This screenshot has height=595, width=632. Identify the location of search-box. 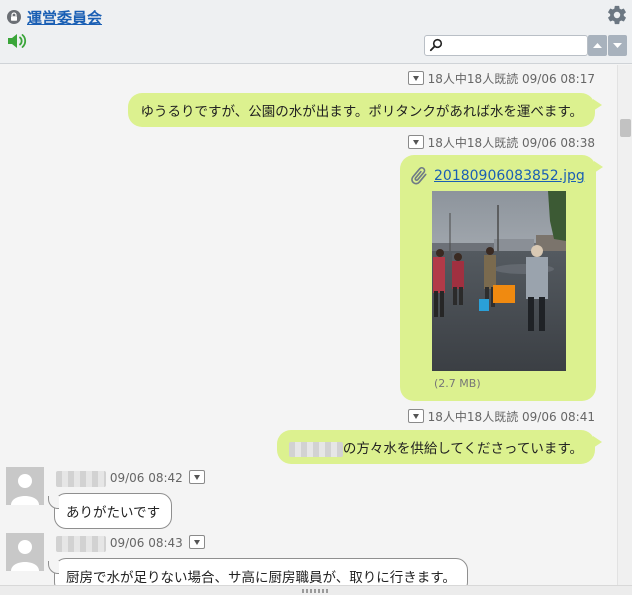
(506, 45).